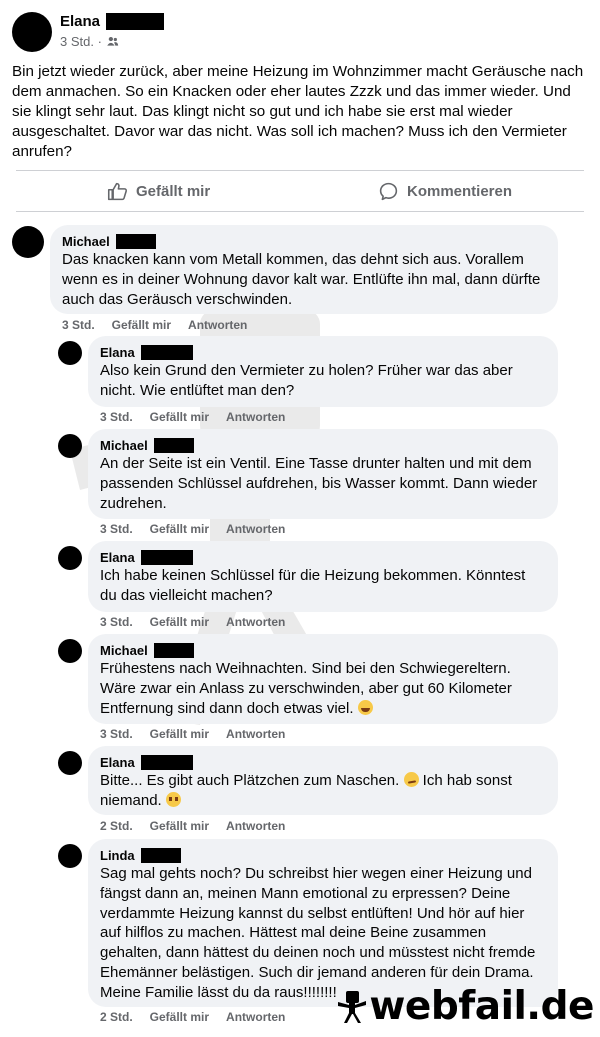  Describe the element at coordinates (32, 32) in the screenshot. I see `post-author-avatar` at that location.